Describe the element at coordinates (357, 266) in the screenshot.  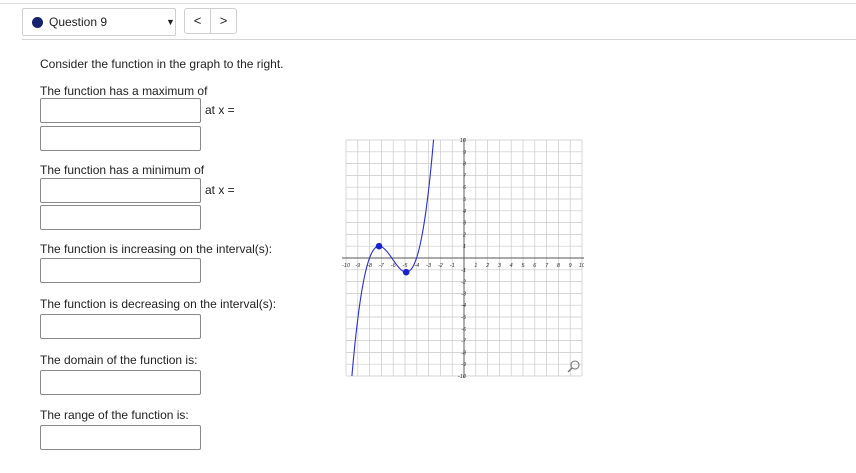
I see `x-tick-label: -9` at that location.